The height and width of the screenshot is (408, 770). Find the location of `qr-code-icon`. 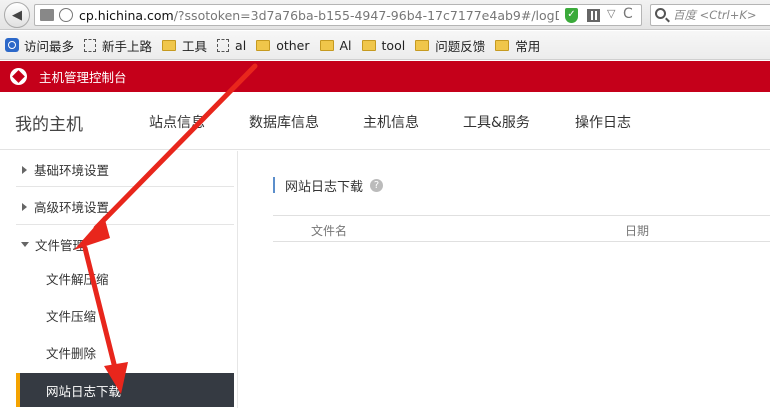

qr-code-icon is located at coordinates (593, 15).